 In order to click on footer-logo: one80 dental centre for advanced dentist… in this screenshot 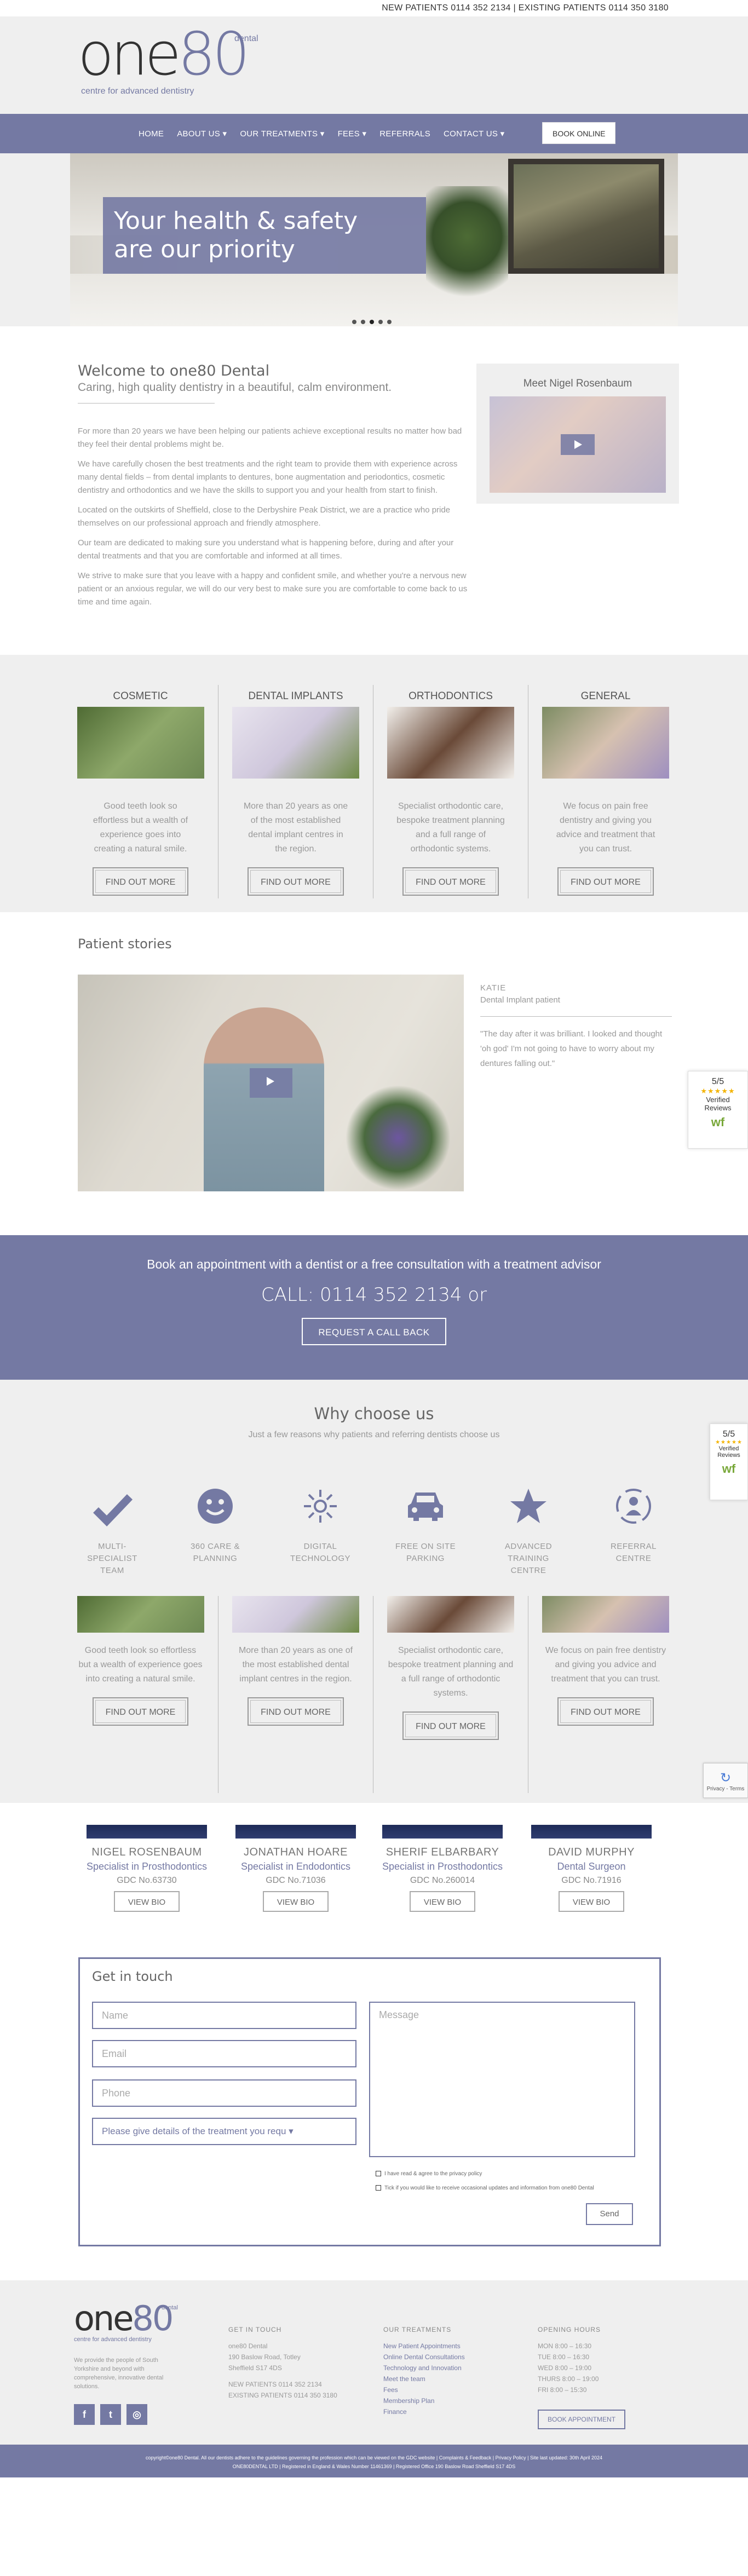, I will do `click(126, 2322)`.